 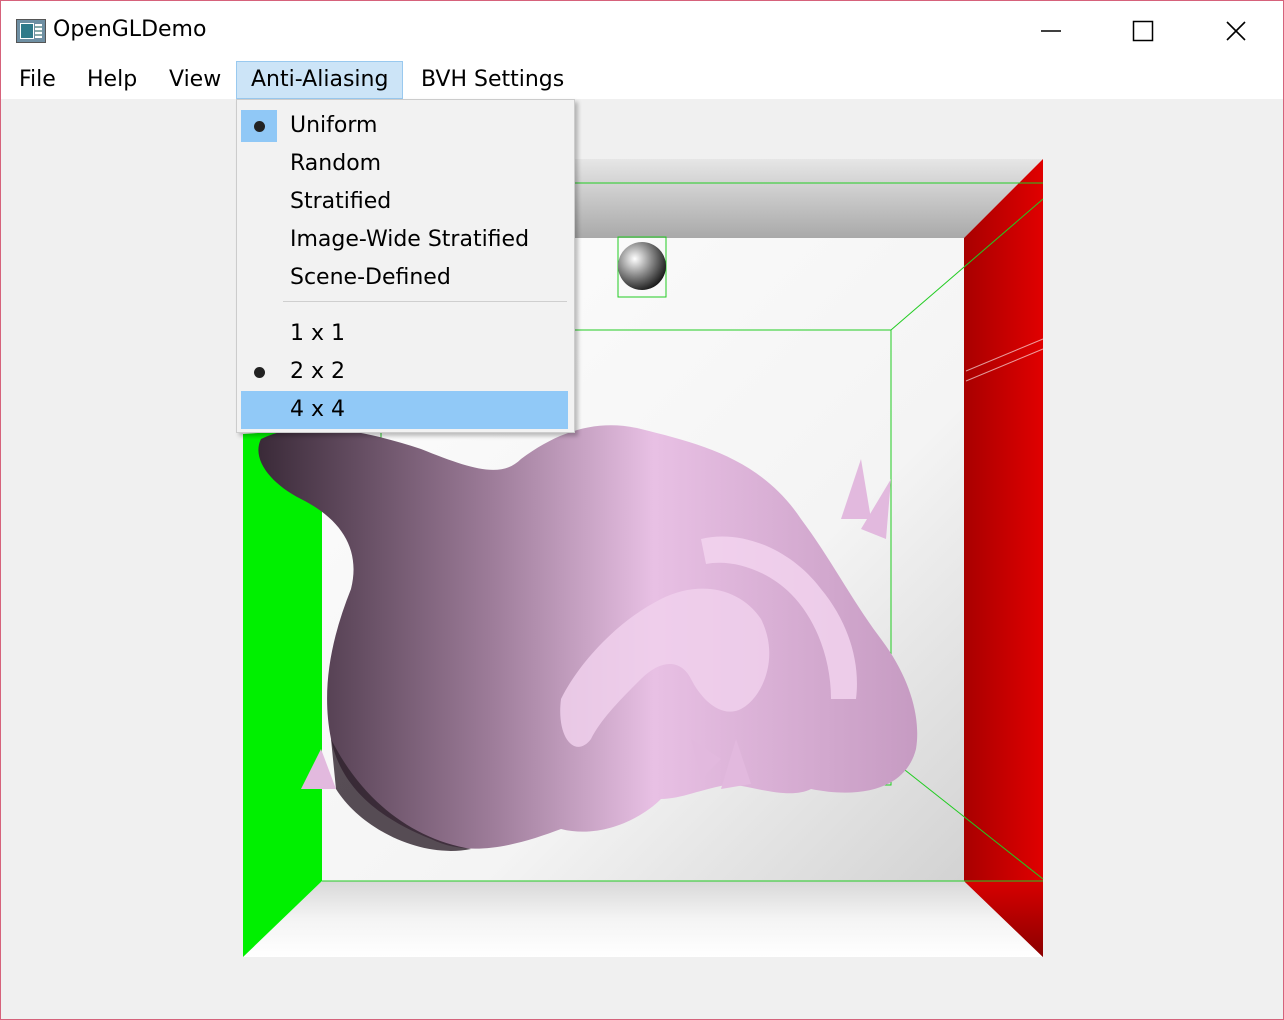 What do you see at coordinates (492, 80) in the screenshot?
I see `menu-bvh-settings: BVH Settings` at bounding box center [492, 80].